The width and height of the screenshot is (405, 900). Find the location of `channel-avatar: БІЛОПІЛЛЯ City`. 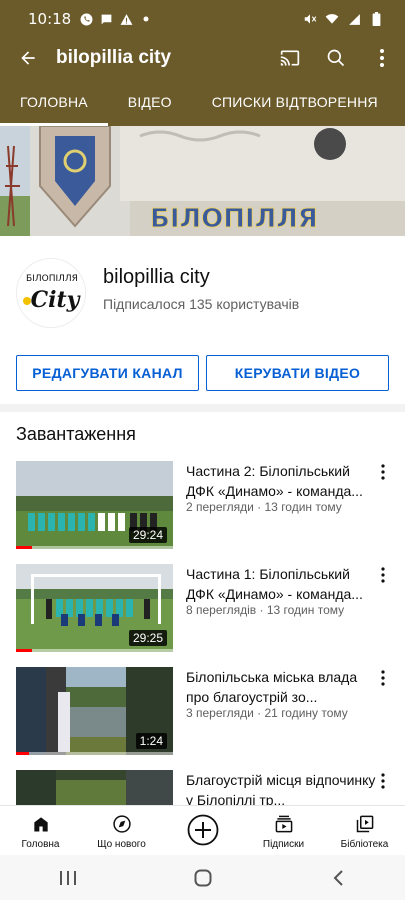

channel-avatar: БІЛОПІЛЛЯ City is located at coordinates (51, 293).